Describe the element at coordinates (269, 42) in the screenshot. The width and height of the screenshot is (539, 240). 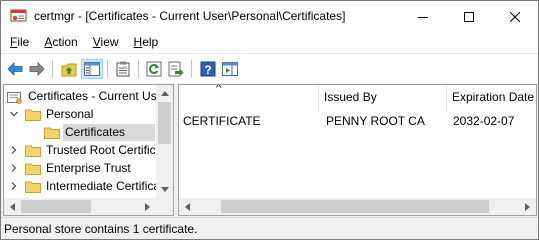
I see `menu-bar: File Action View Help` at that location.